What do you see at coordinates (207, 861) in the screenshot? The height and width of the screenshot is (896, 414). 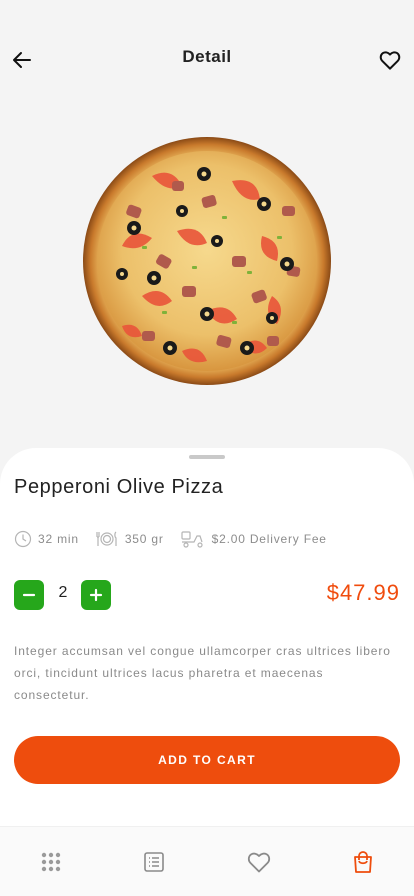 I see `bottom-navigation` at bounding box center [207, 861].